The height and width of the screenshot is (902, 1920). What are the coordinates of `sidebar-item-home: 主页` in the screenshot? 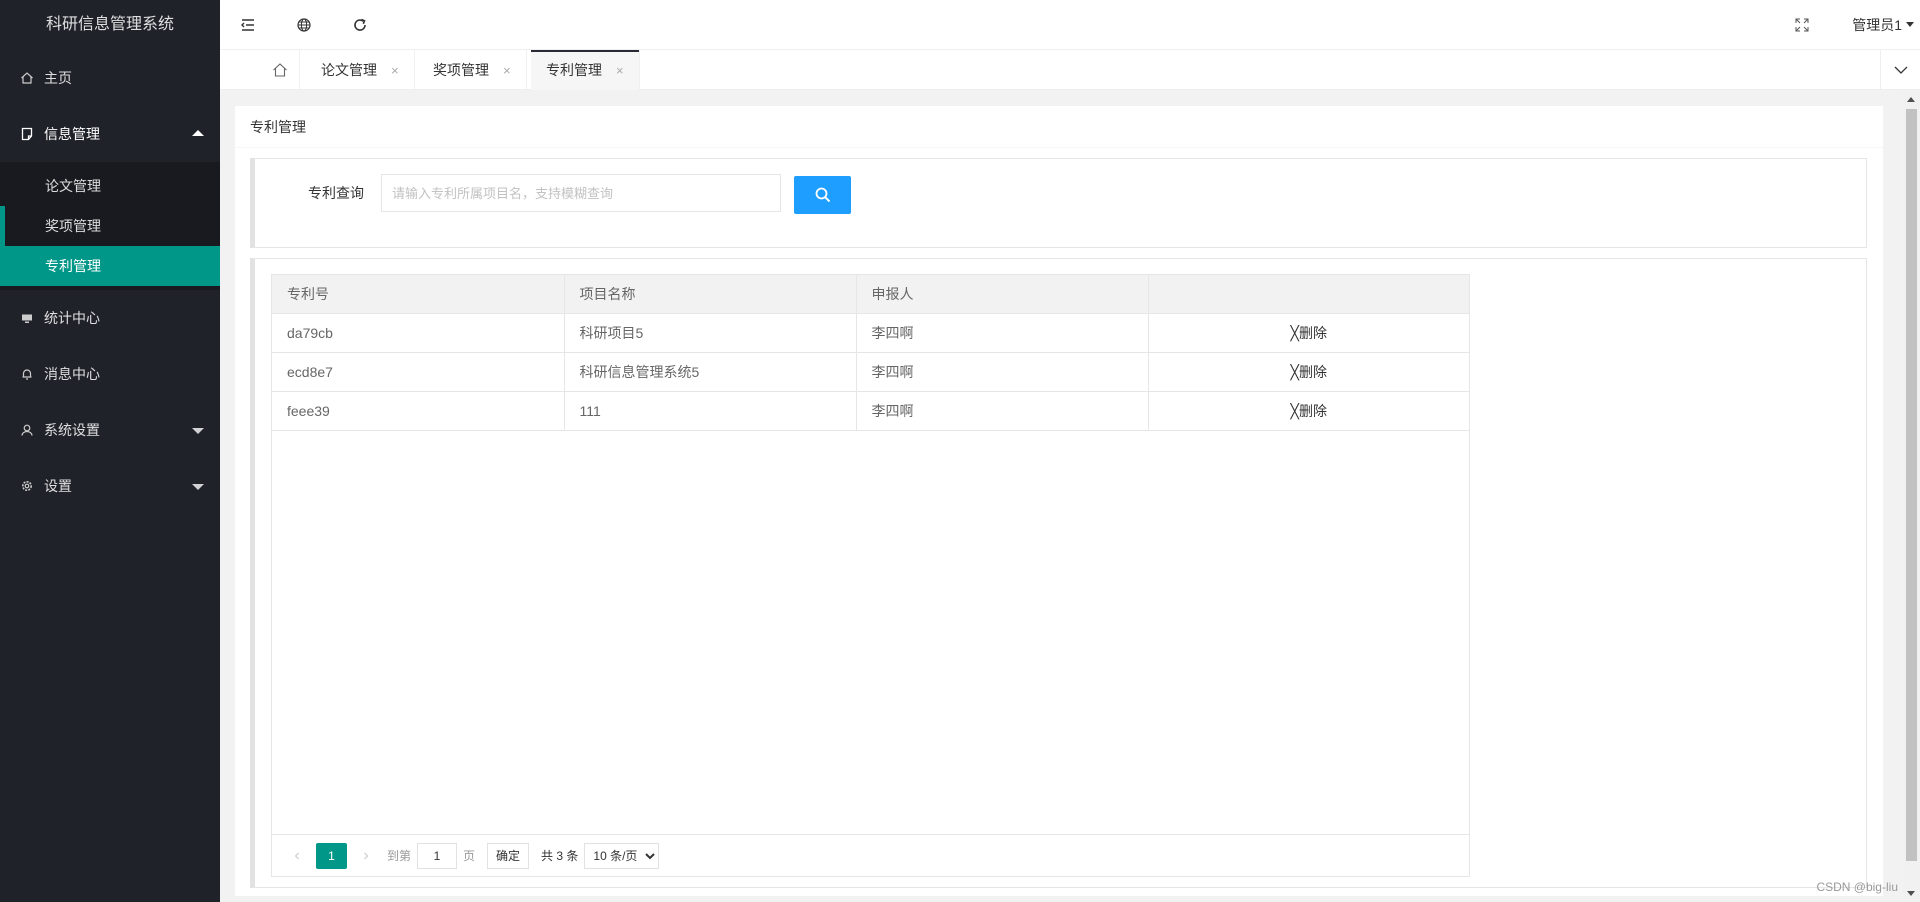 It's located at (110, 78).